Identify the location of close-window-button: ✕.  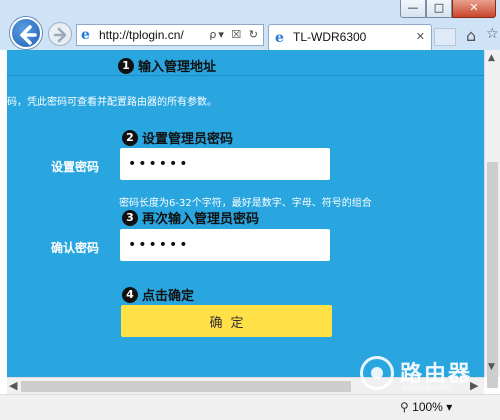
(474, 9).